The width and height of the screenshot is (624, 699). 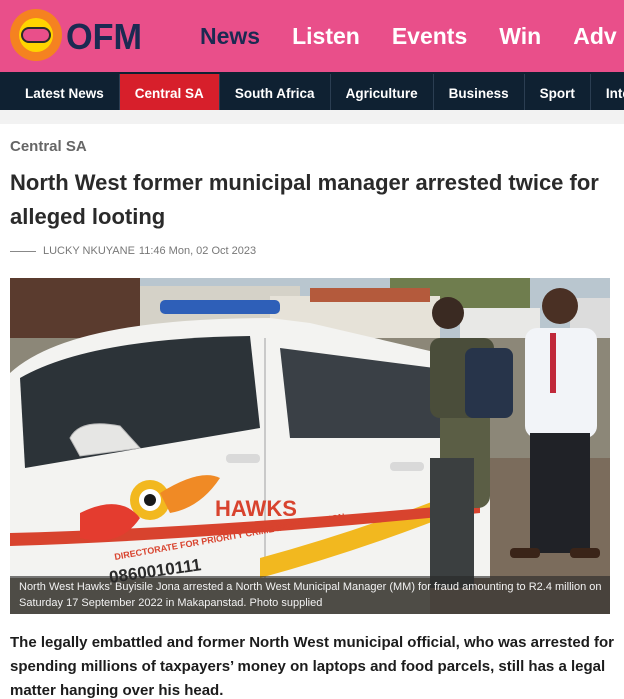 What do you see at coordinates (429, 36) in the screenshot?
I see `top-nav-events: Events` at bounding box center [429, 36].